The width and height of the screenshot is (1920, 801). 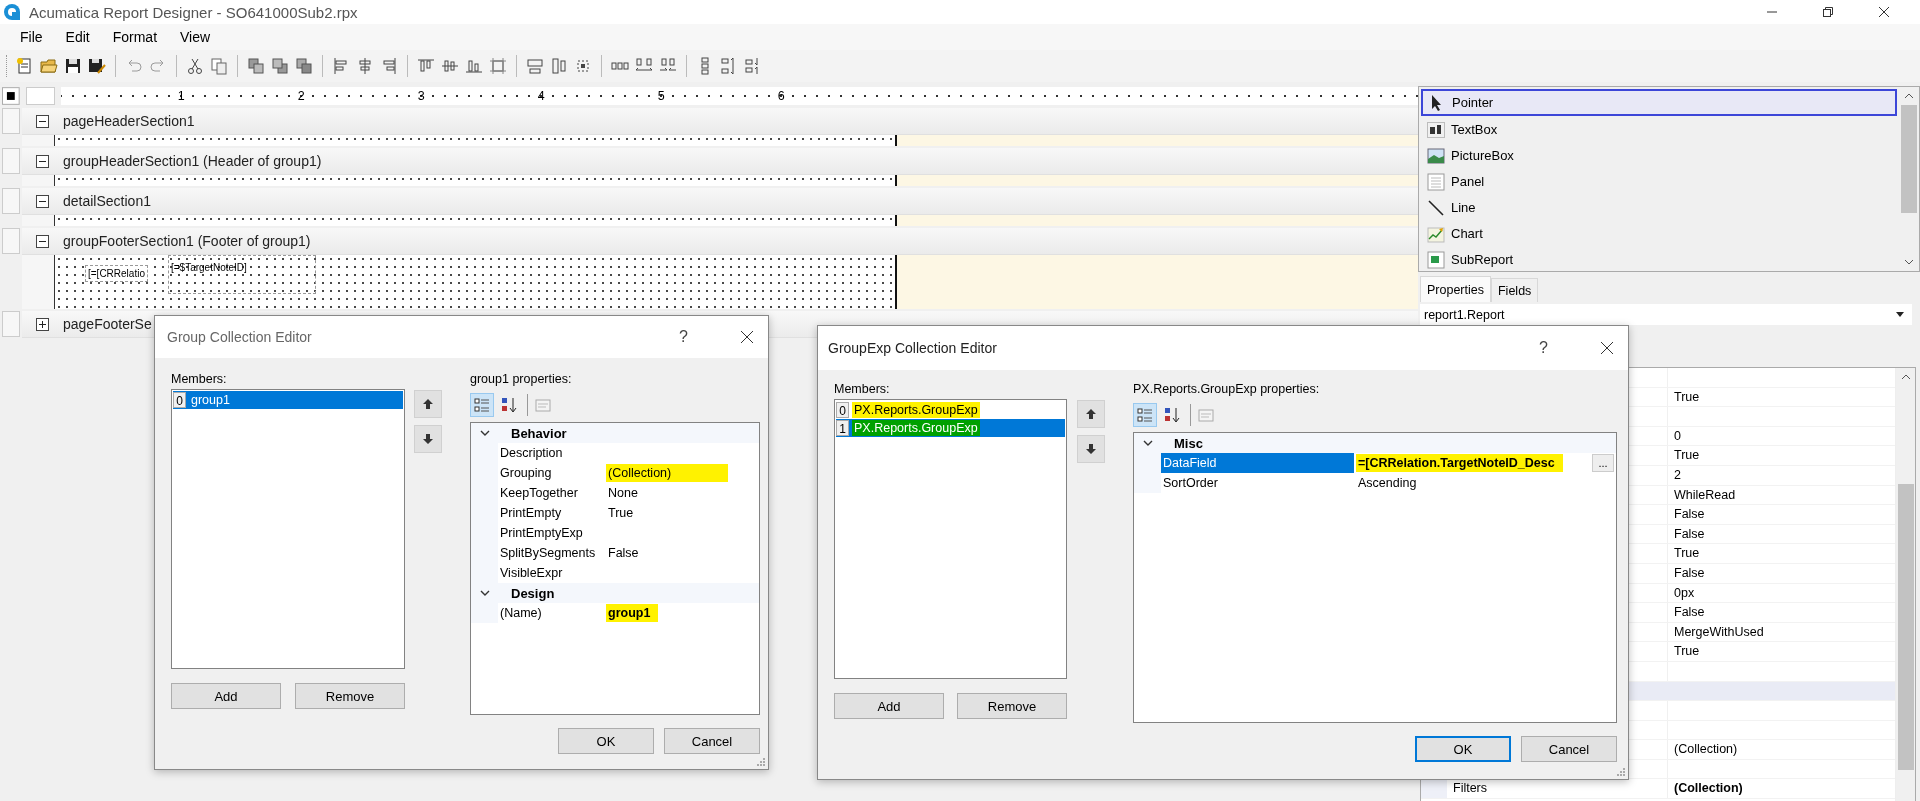 I want to click on copy-icon, so click(x=219, y=66).